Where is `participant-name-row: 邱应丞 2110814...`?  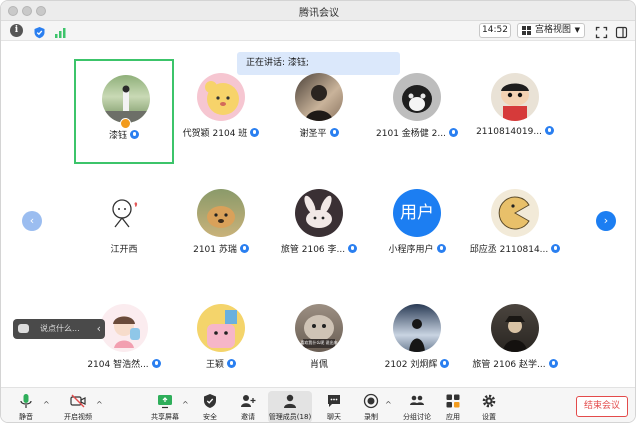 participant-name-row: 邱应丞 2110814... is located at coordinates (515, 248).